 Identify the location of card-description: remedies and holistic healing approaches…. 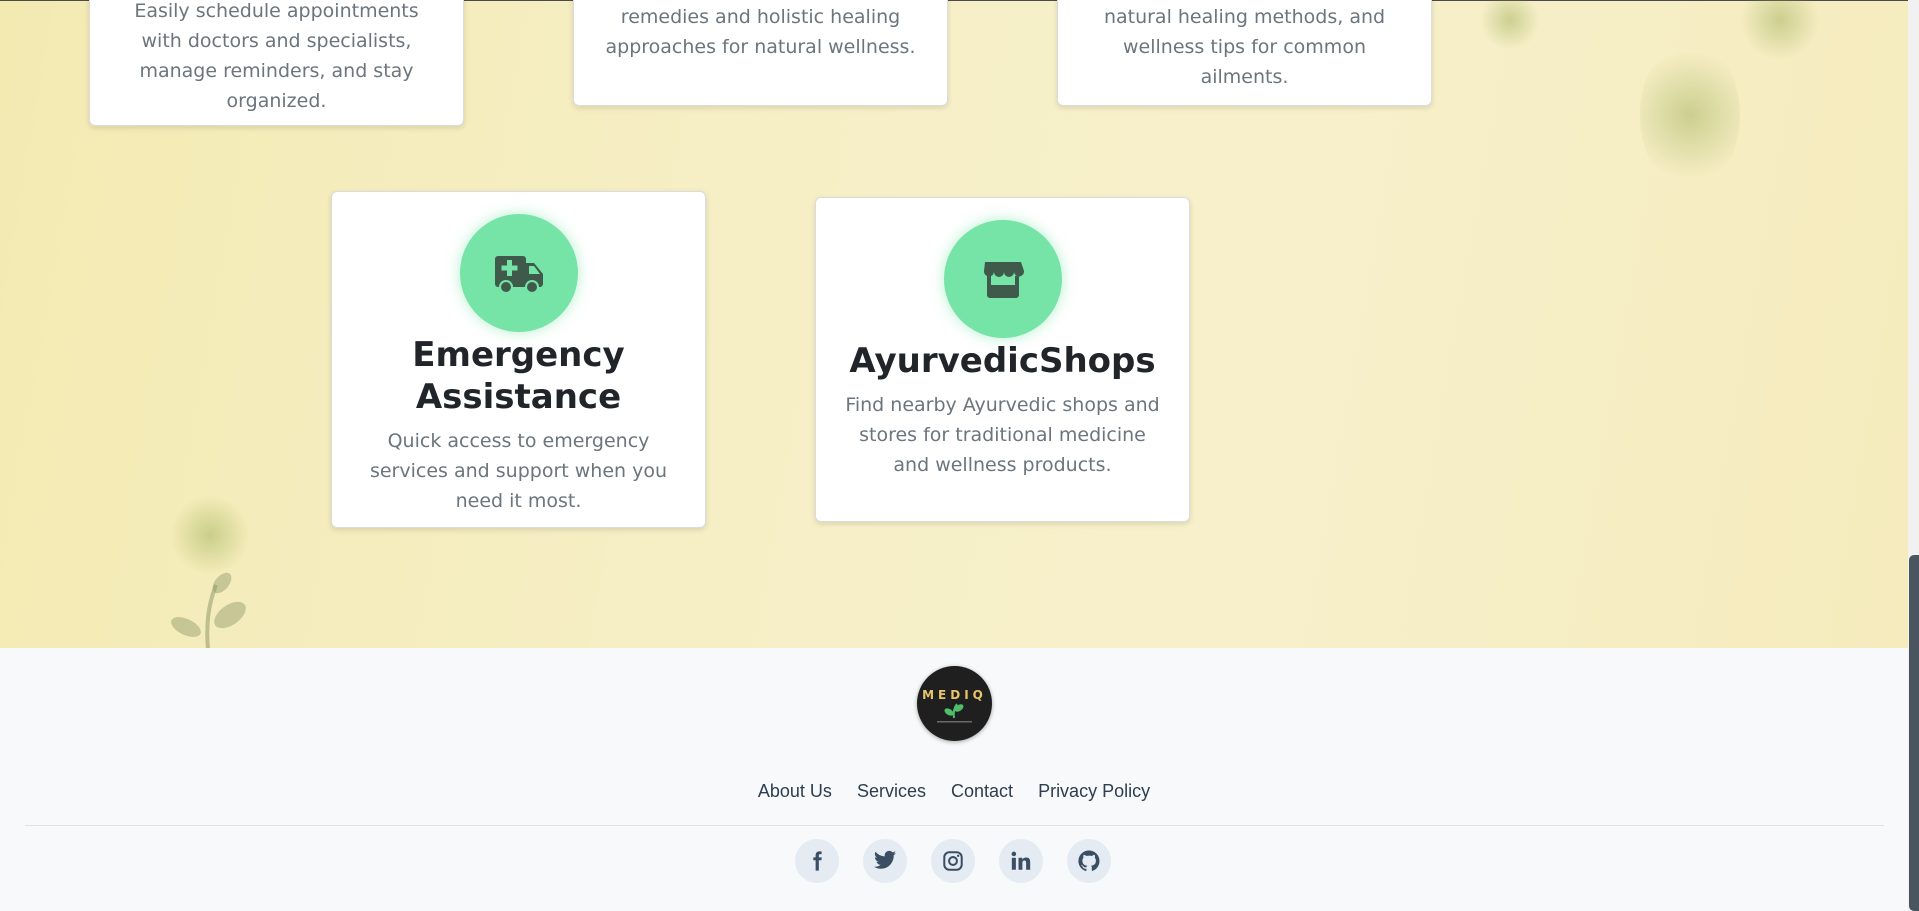
(760, 32).